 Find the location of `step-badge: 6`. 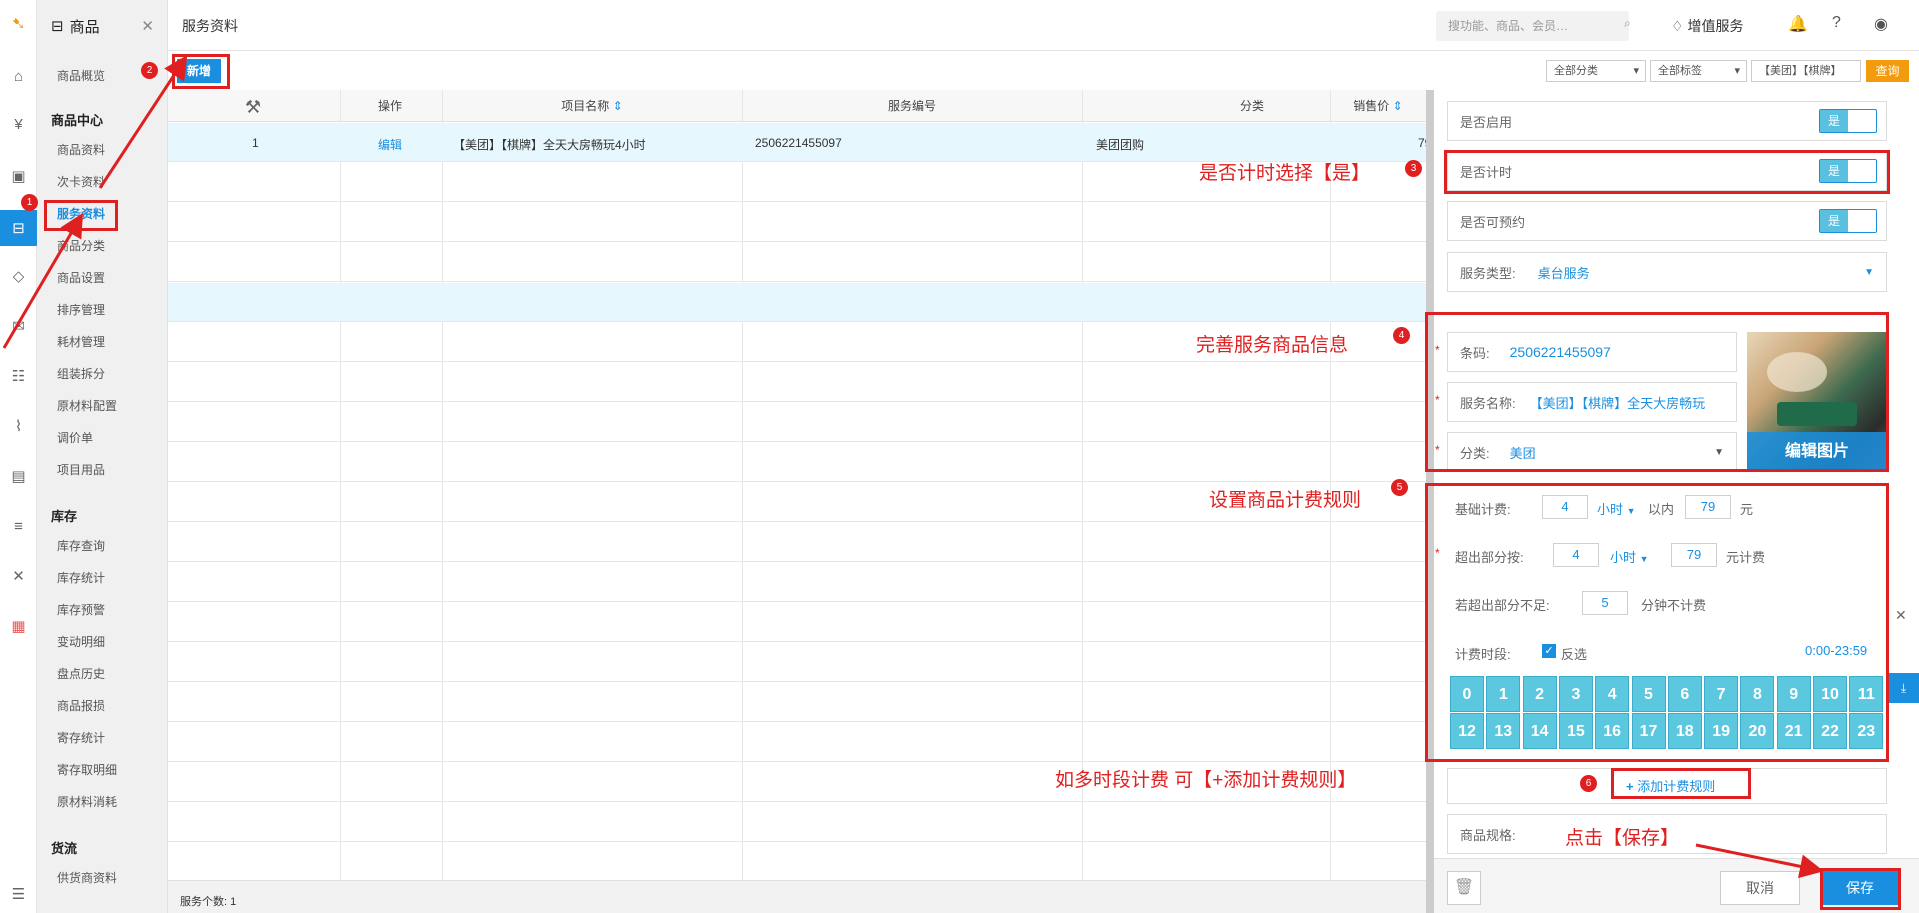

step-badge: 6 is located at coordinates (1588, 783).